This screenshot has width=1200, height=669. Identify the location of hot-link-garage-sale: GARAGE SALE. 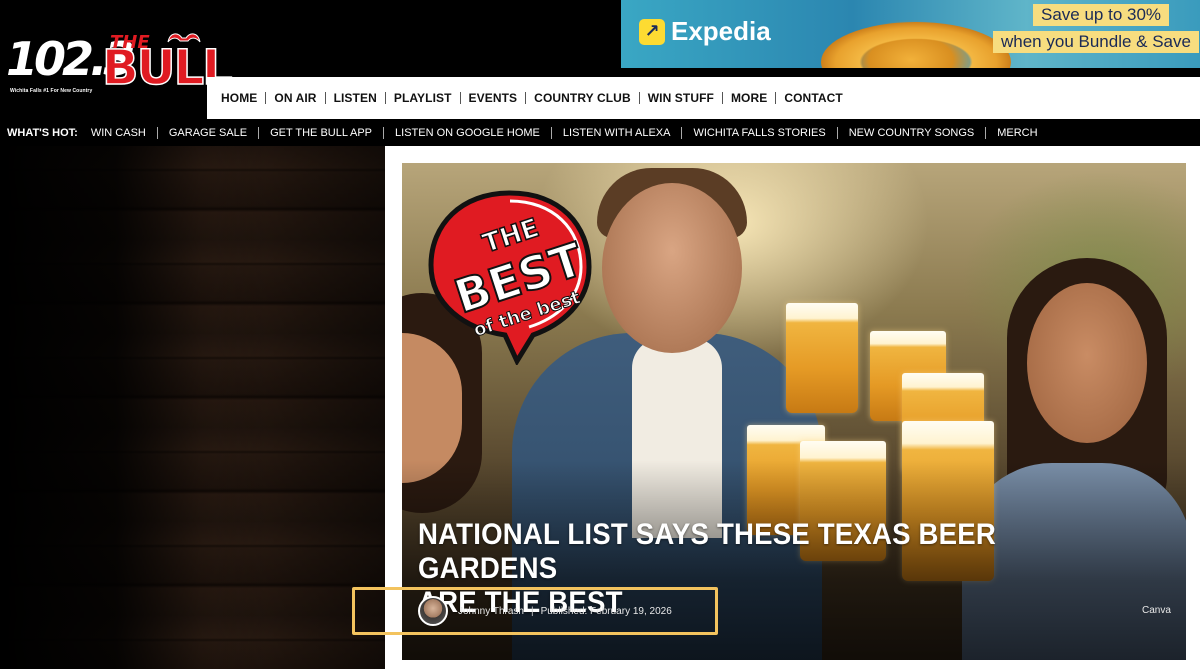
(208, 133).